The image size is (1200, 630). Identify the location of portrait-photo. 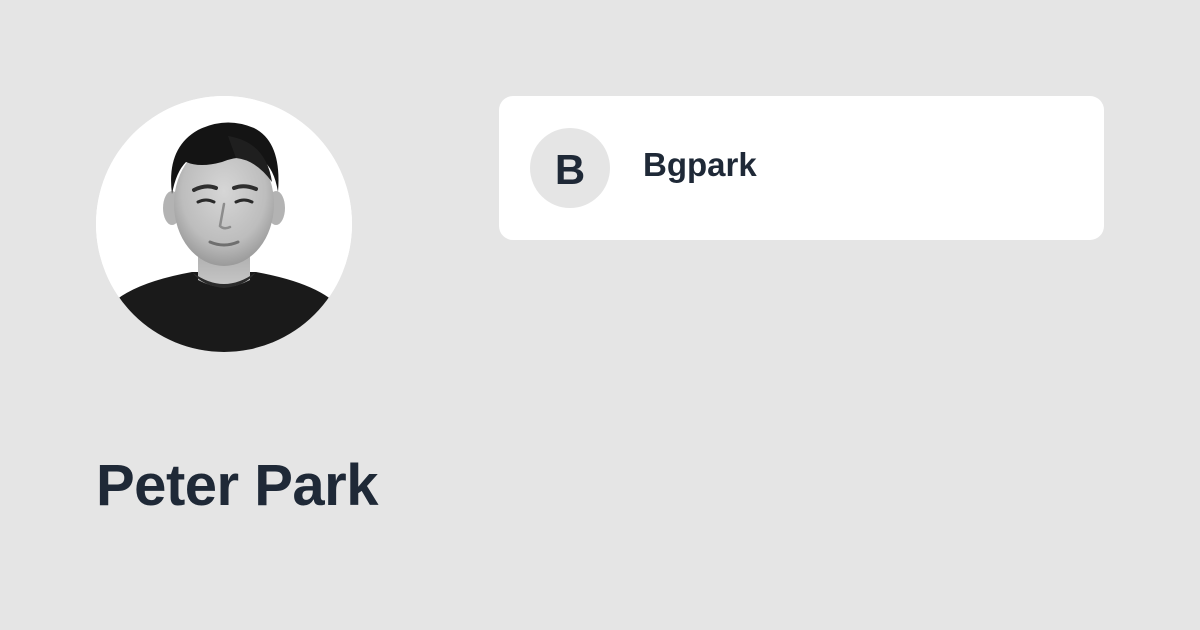
(224, 224).